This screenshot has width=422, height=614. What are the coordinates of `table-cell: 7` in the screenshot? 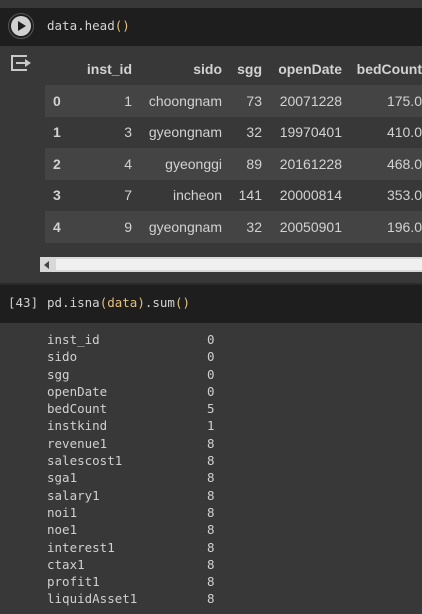 It's located at (128, 195).